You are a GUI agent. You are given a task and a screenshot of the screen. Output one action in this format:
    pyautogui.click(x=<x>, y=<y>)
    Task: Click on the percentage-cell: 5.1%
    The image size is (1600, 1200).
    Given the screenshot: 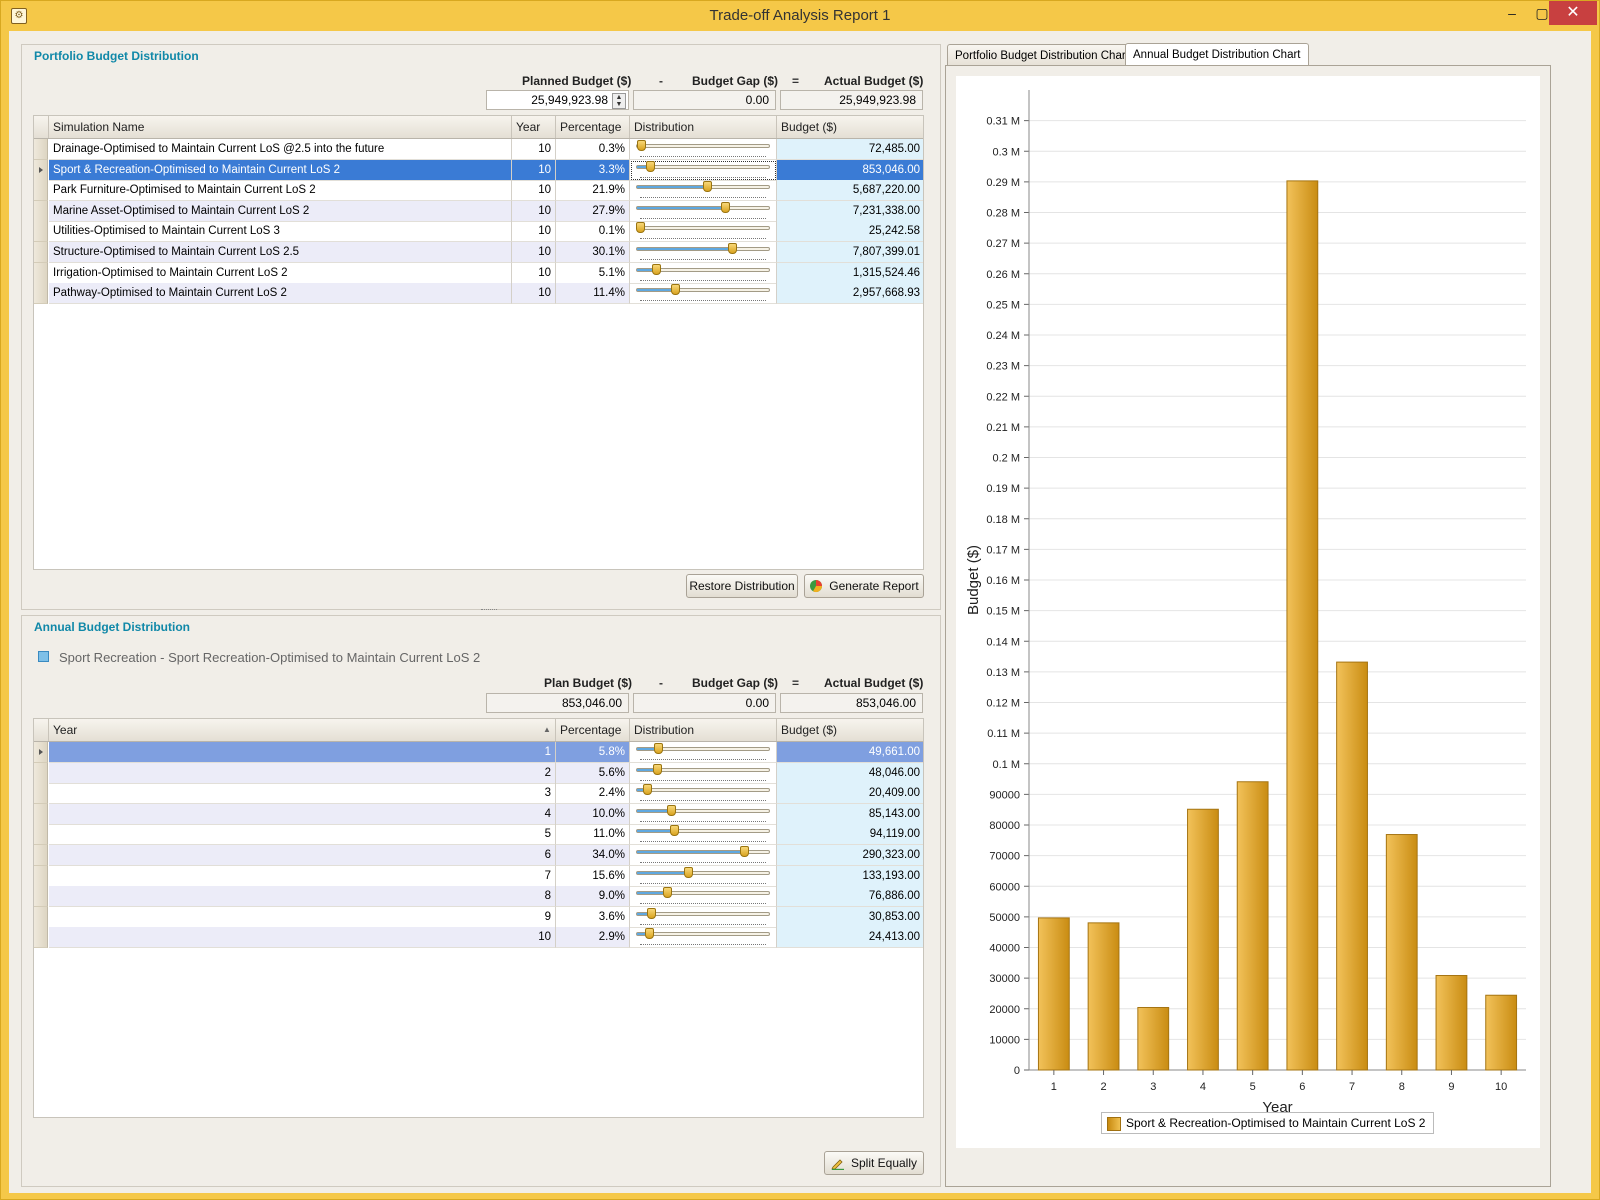 What is the action you would take?
    pyautogui.click(x=593, y=273)
    